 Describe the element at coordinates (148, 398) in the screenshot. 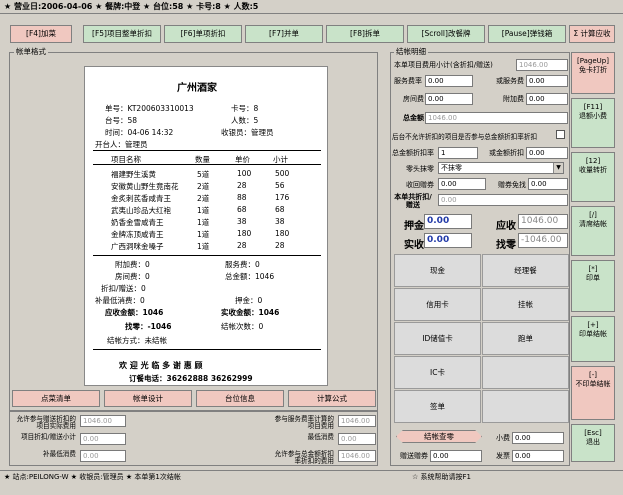

I see `bottom-button-1: 帐单设计` at that location.